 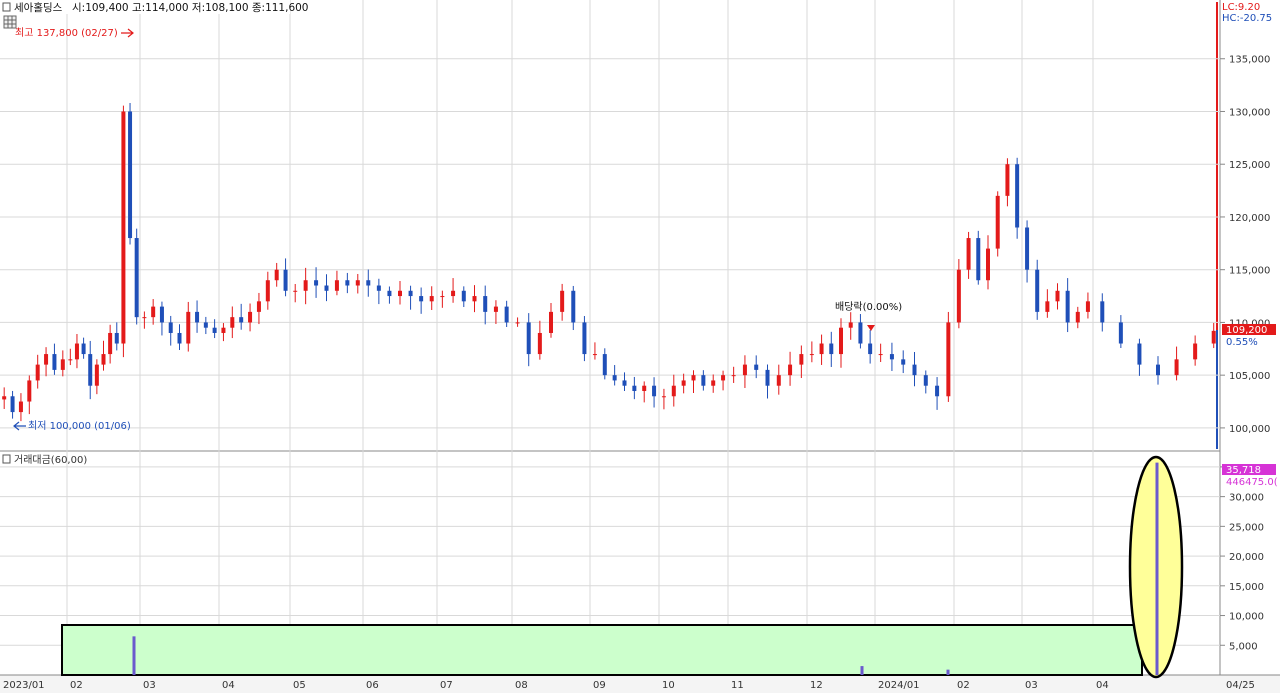 What do you see at coordinates (1242, 342) in the screenshot?
I see `last-change-text: 0.55%` at bounding box center [1242, 342].